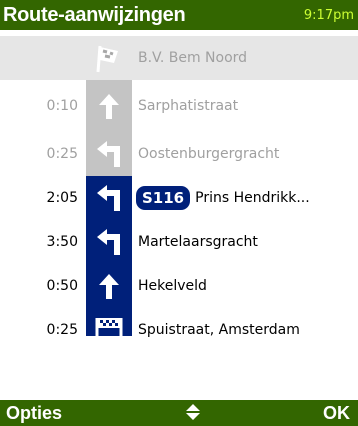 The width and height of the screenshot is (358, 426). What do you see at coordinates (62, 286) in the screenshot?
I see `step-time: 0:50` at bounding box center [62, 286].